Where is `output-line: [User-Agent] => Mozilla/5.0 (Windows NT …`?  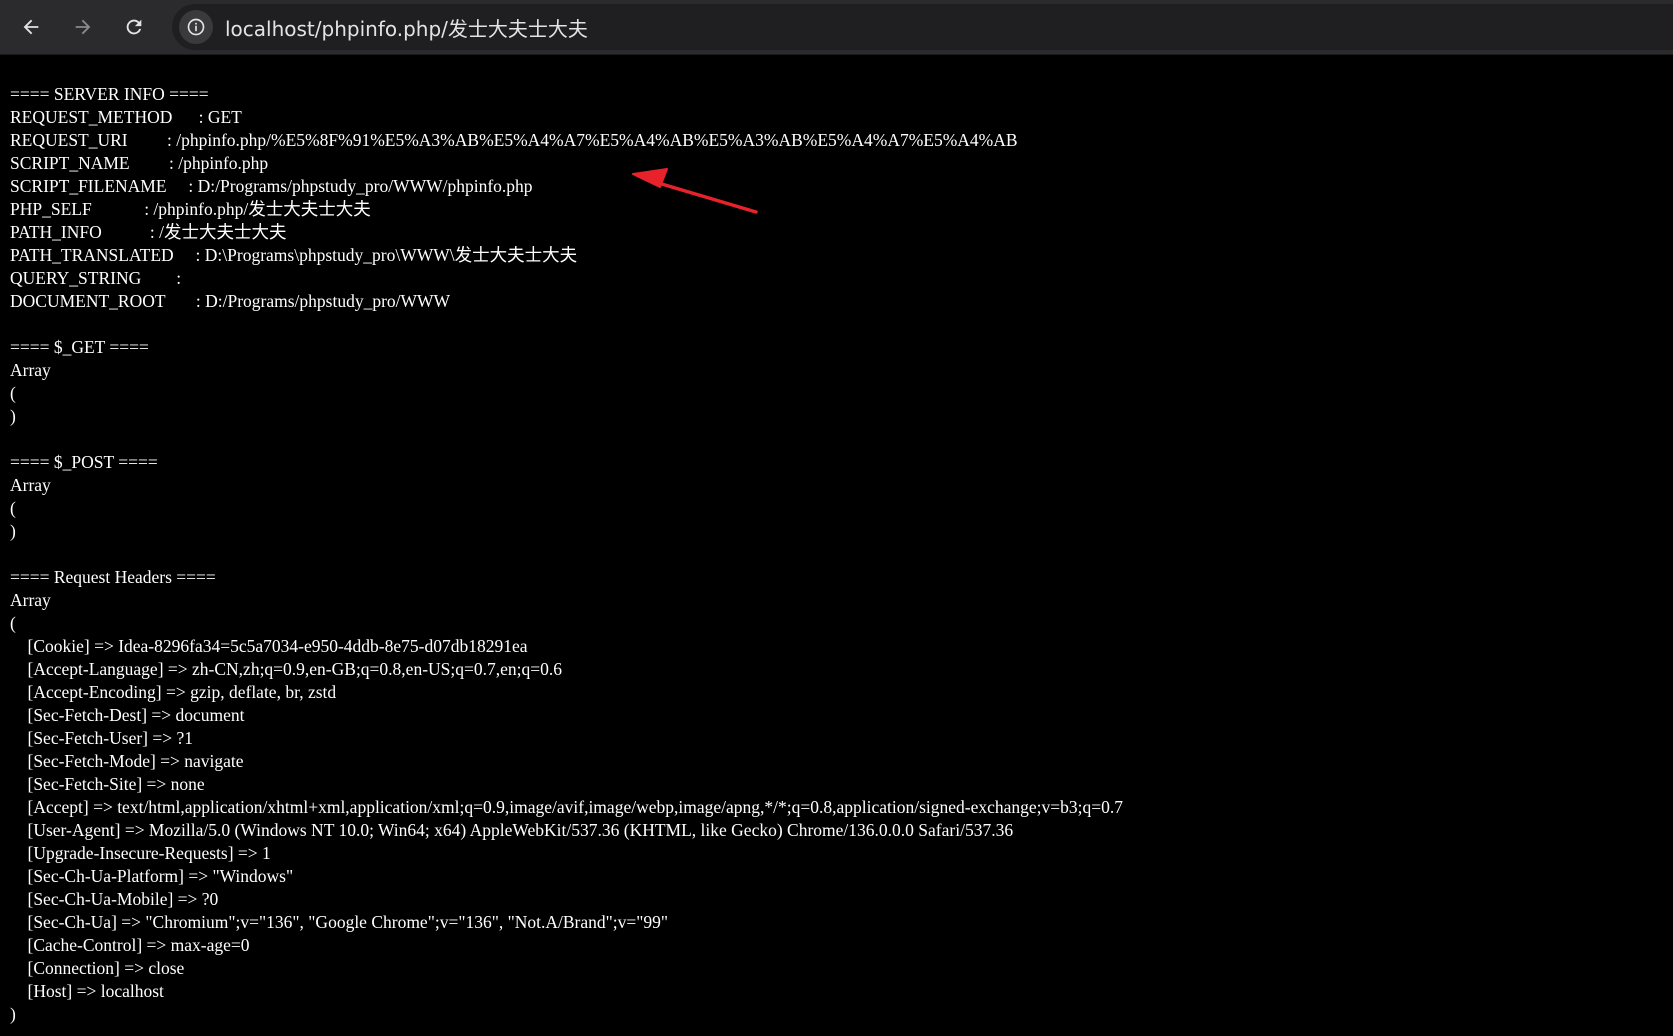 output-line: [User-Agent] => Mozilla/5.0 (Windows NT … is located at coordinates (512, 830).